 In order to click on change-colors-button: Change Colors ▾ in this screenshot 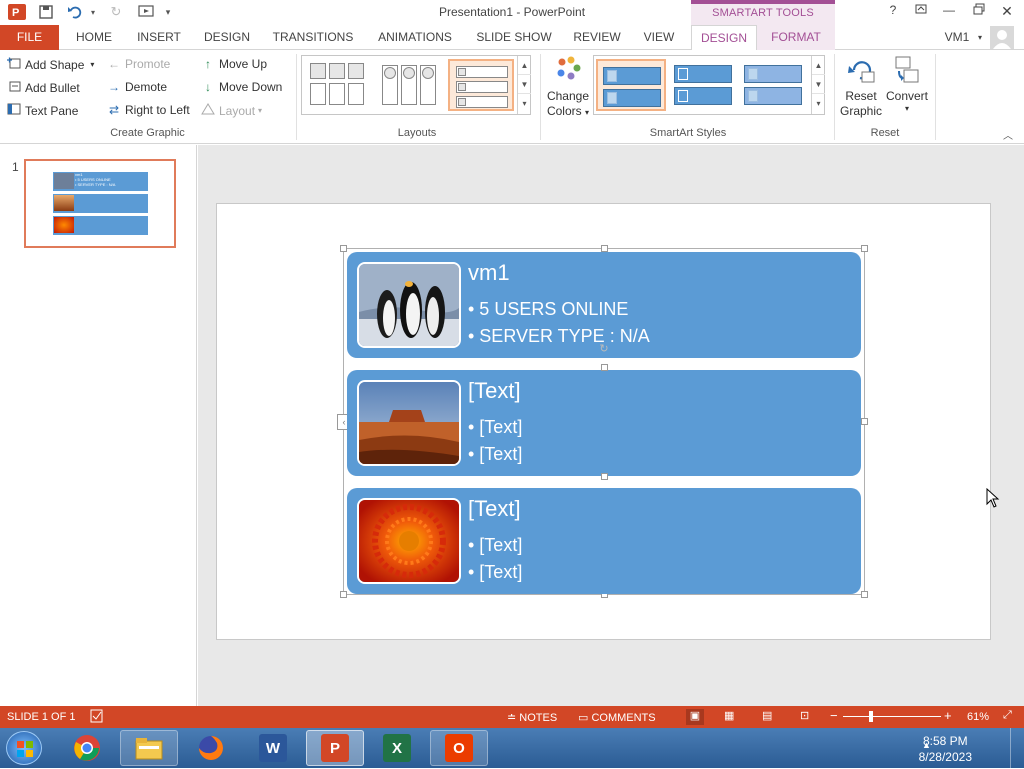, I will do `click(568, 89)`.